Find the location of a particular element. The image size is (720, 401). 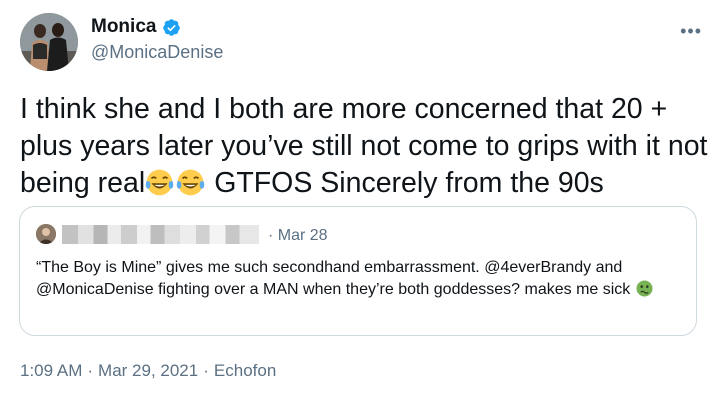

more-horizontal-icon: ••• is located at coordinates (691, 31).